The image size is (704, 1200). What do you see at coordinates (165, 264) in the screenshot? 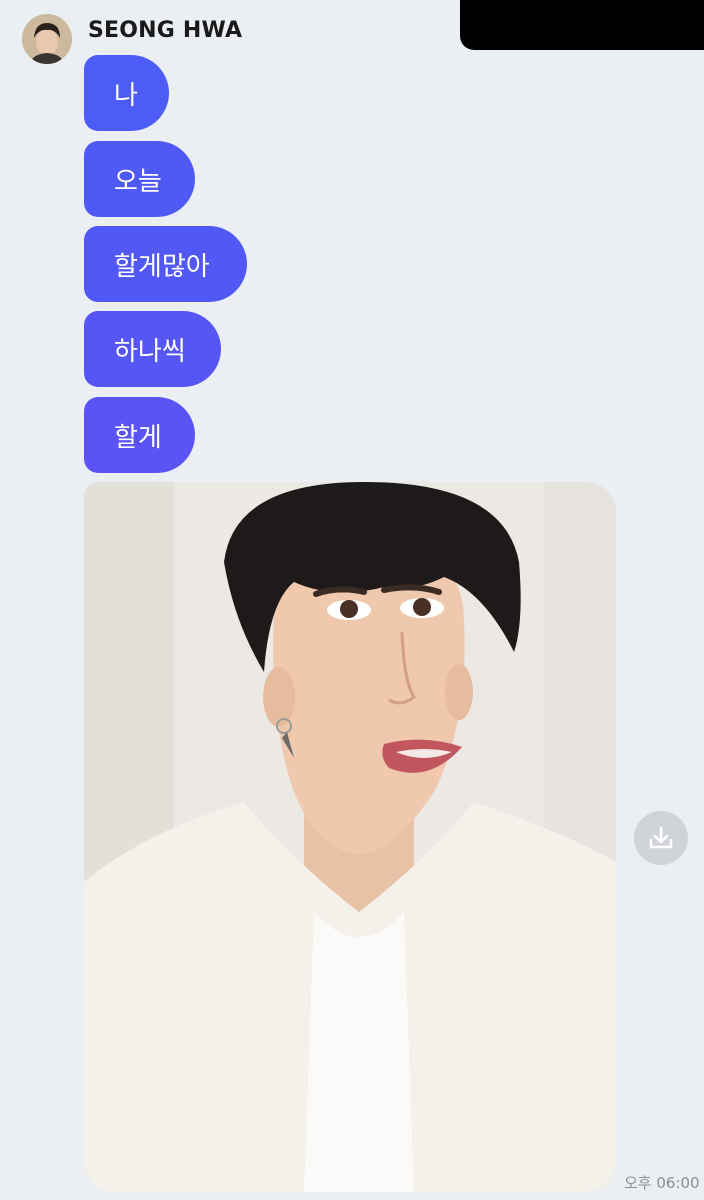
I see `message-bubble: 할게많아` at bounding box center [165, 264].